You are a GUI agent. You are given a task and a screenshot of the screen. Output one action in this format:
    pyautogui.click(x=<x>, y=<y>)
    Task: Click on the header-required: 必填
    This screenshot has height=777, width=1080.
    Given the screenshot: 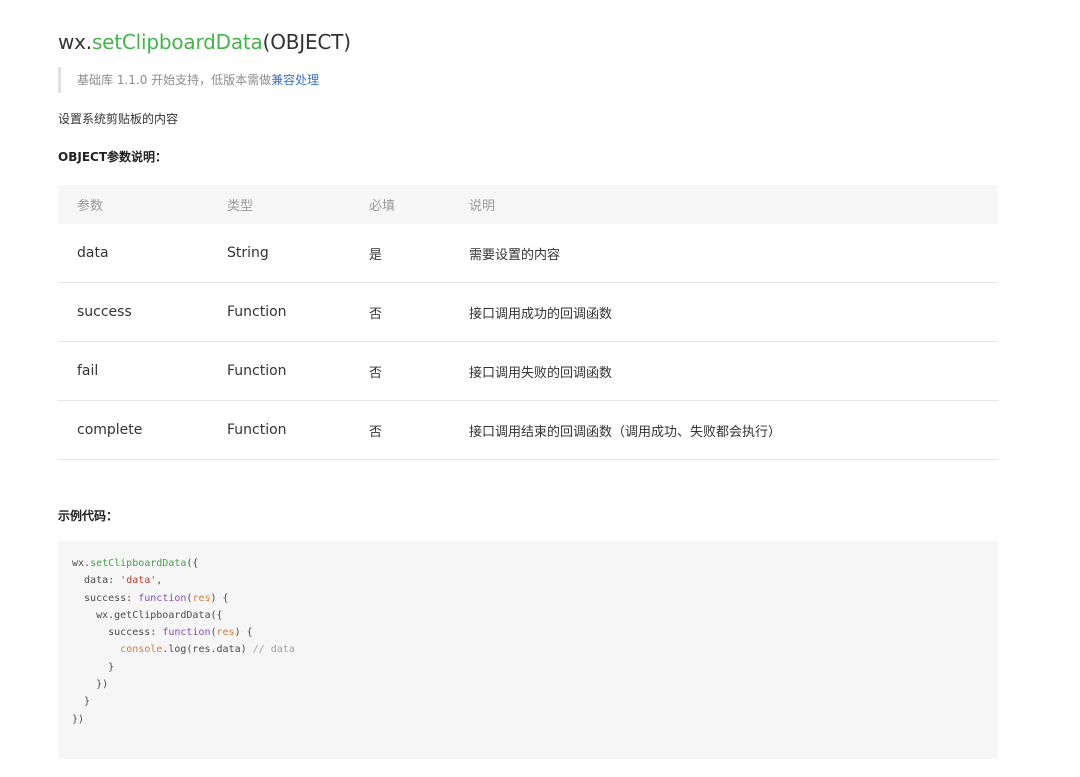 What is the action you would take?
    pyautogui.click(x=400, y=204)
    